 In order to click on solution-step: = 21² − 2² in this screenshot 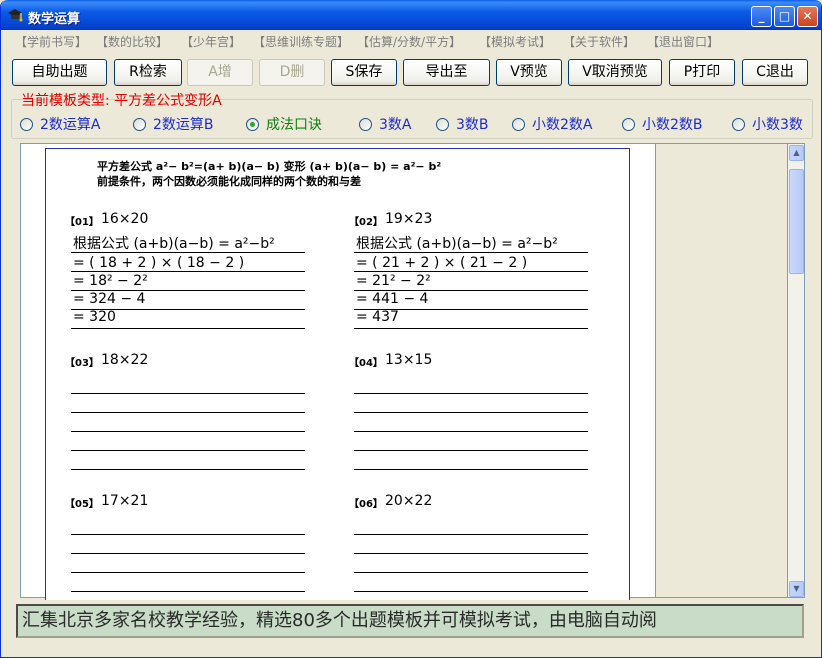, I will do `click(393, 281)`.